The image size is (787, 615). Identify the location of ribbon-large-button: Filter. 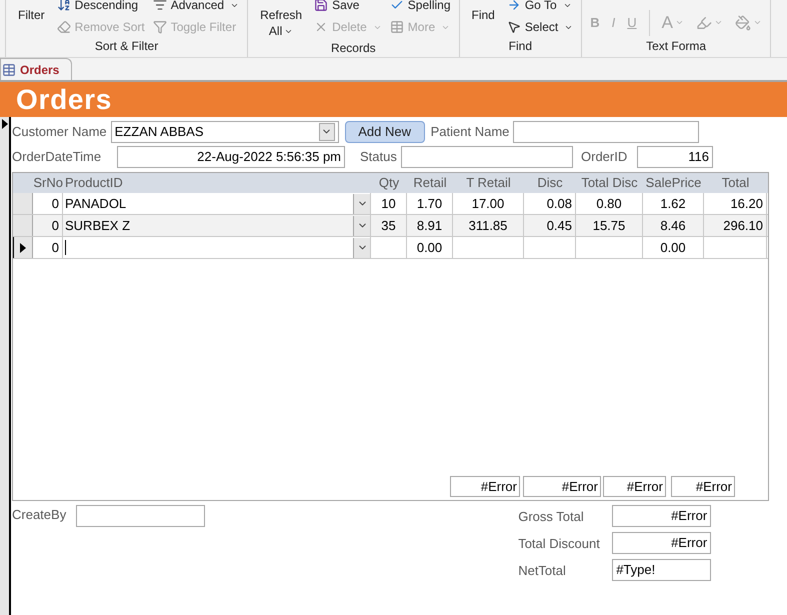
(31, 11).